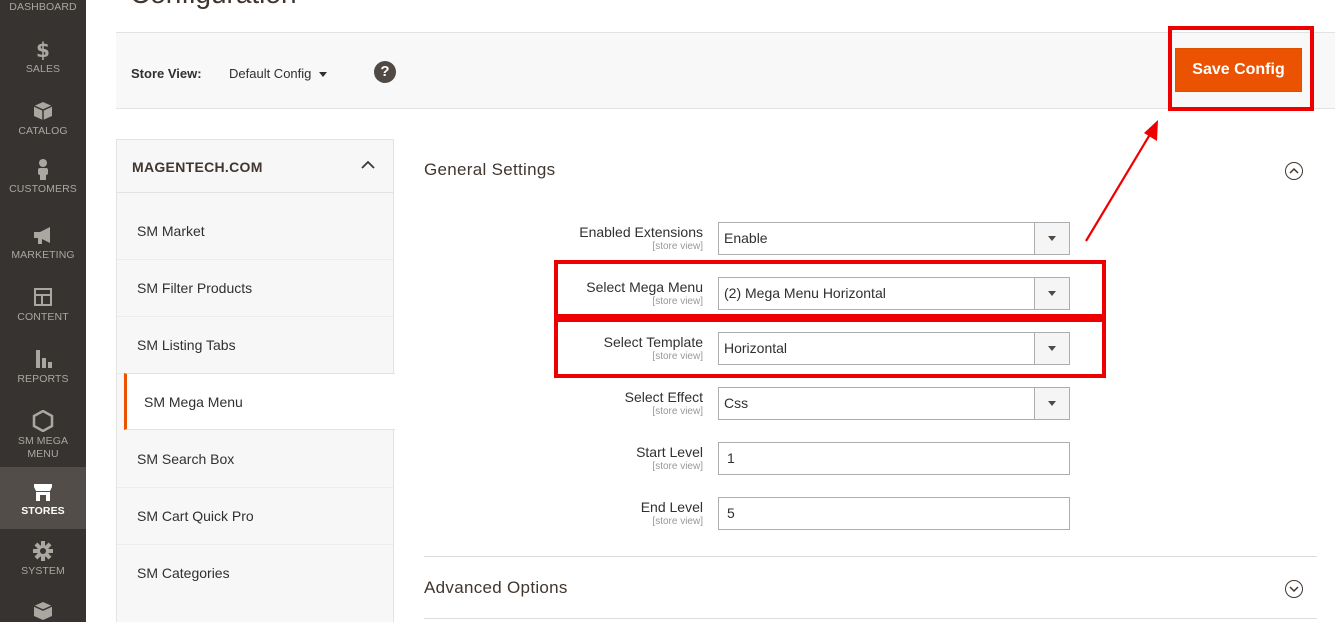 The image size is (1335, 622). I want to click on tab-group-header: MAGENTECH.COM, so click(255, 166).